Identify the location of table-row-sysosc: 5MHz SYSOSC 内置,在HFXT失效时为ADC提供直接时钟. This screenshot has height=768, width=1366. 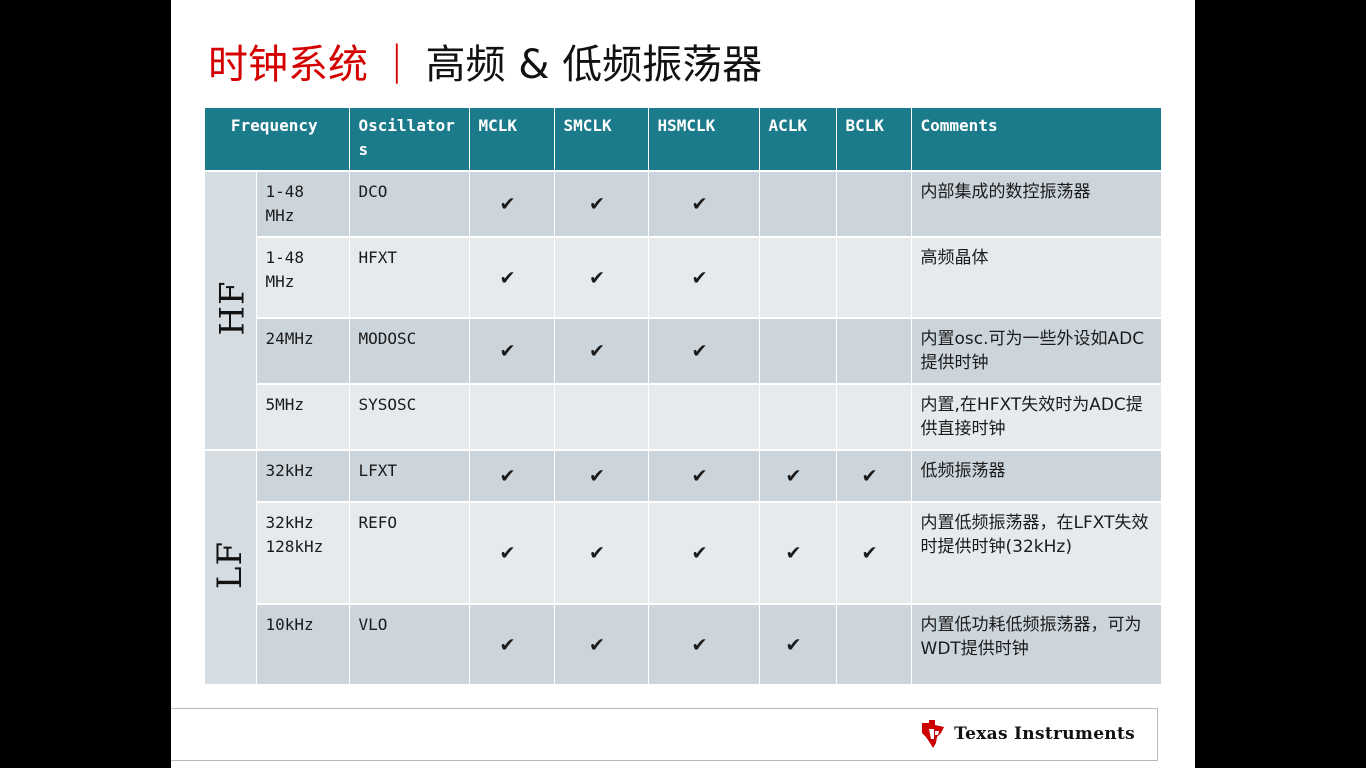
(683, 417).